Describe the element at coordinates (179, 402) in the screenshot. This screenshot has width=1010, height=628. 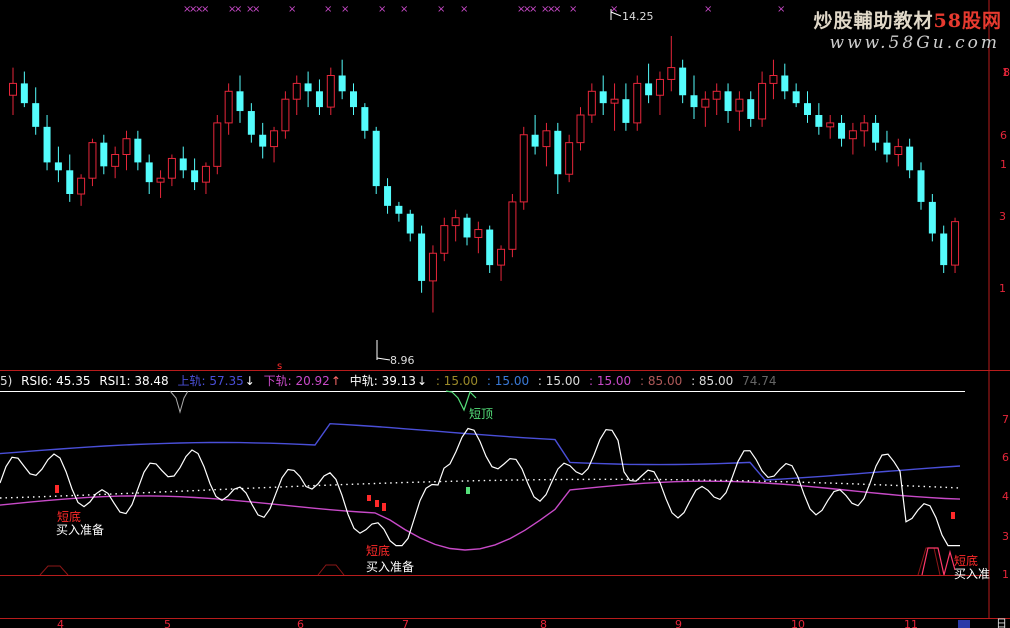
I see `left-spike` at that location.